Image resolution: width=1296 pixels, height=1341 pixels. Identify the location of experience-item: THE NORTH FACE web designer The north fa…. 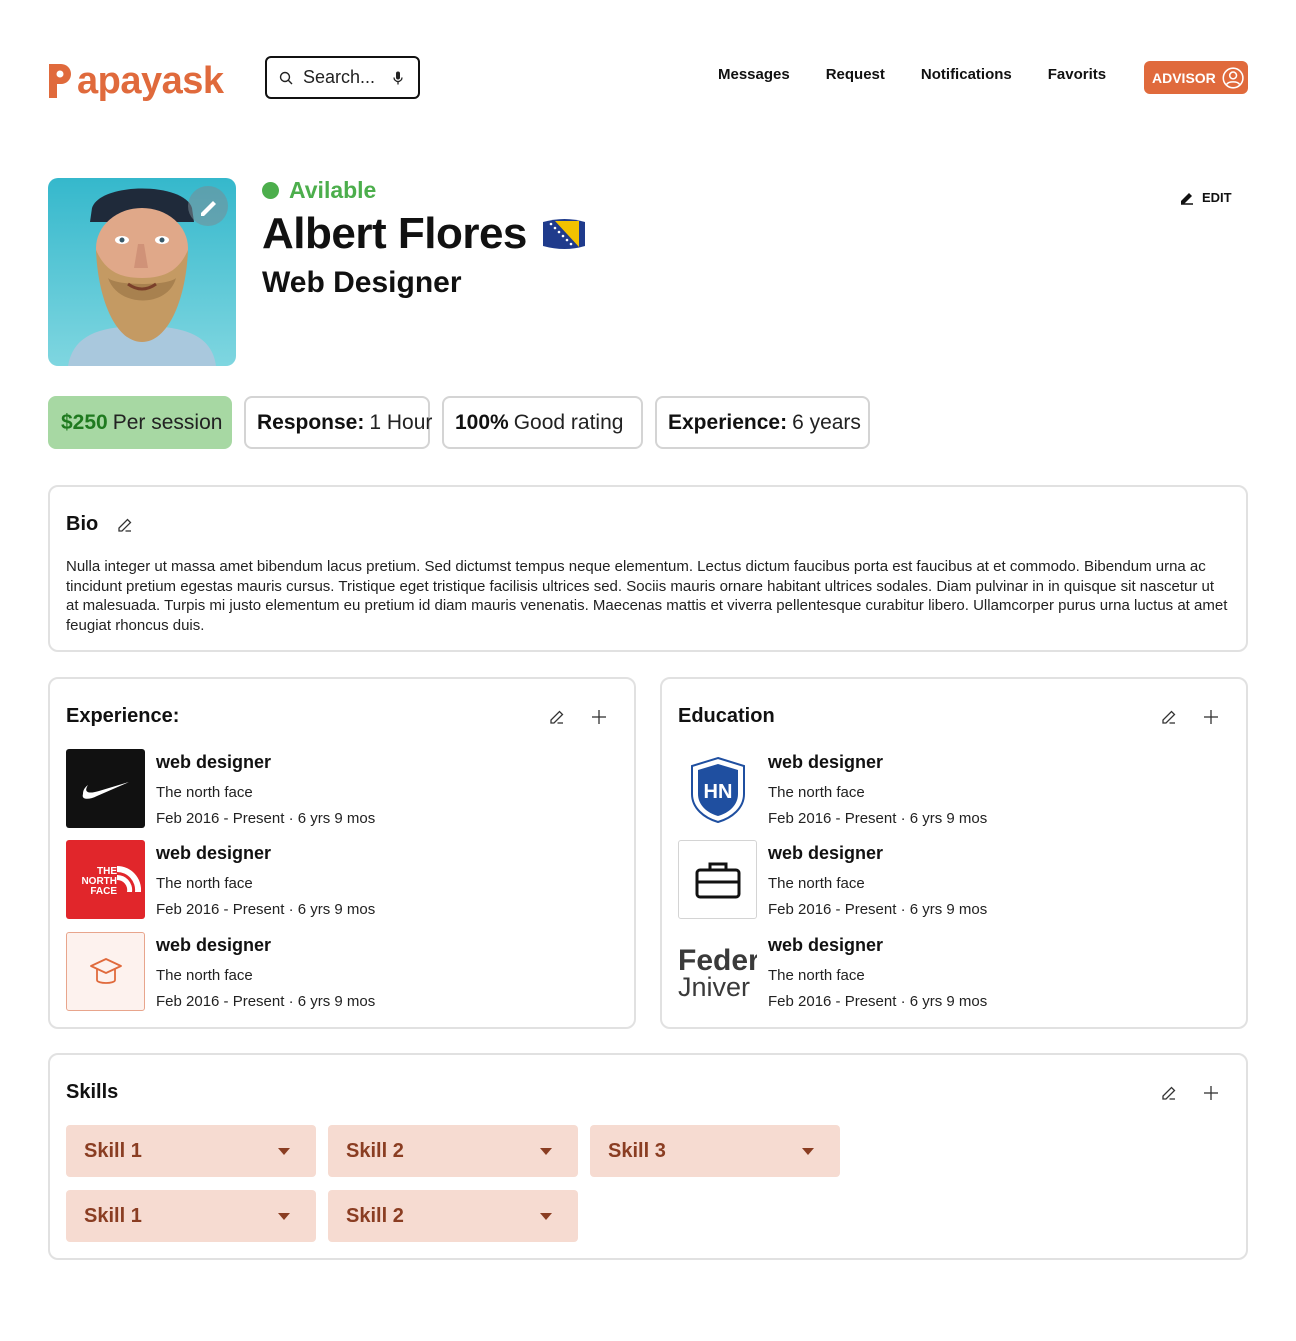
(336, 880).